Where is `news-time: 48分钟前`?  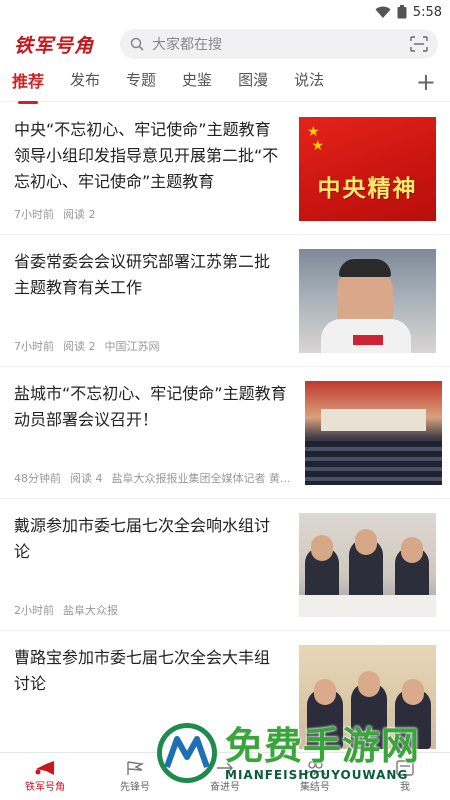
news-time: 48分钟前 is located at coordinates (37, 478).